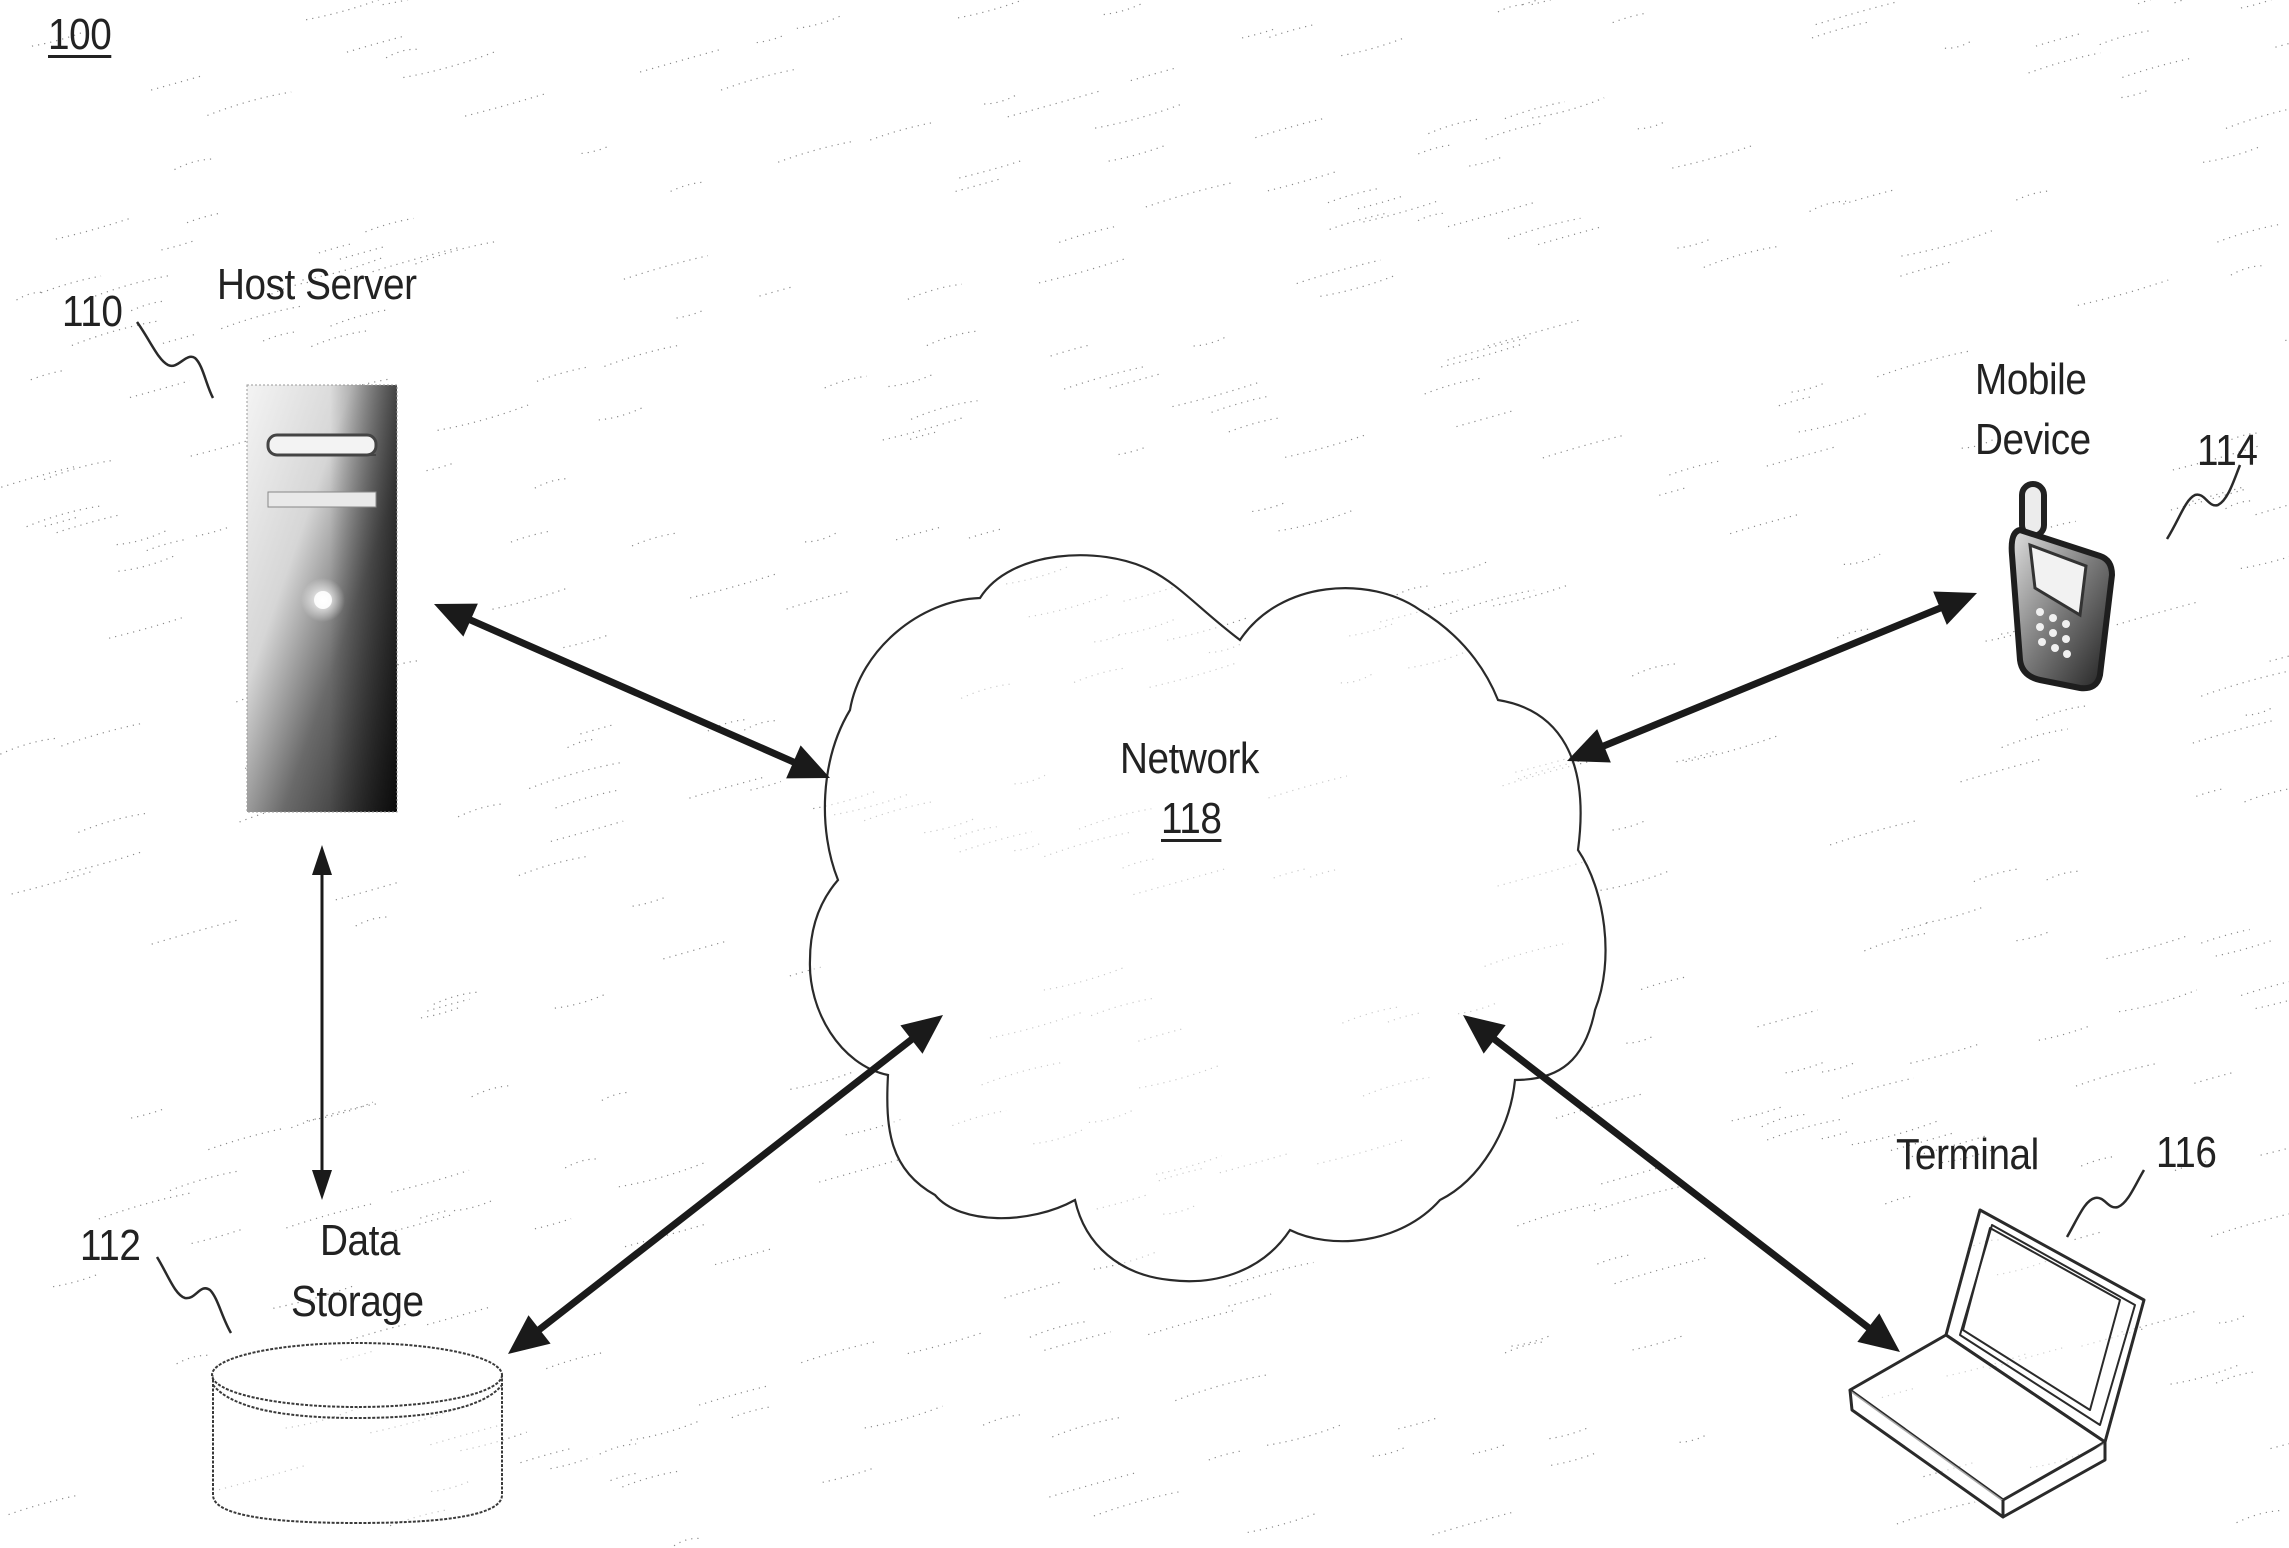  What do you see at coordinates (92, 311) in the screenshot?
I see `host-server-ref: 110` at bounding box center [92, 311].